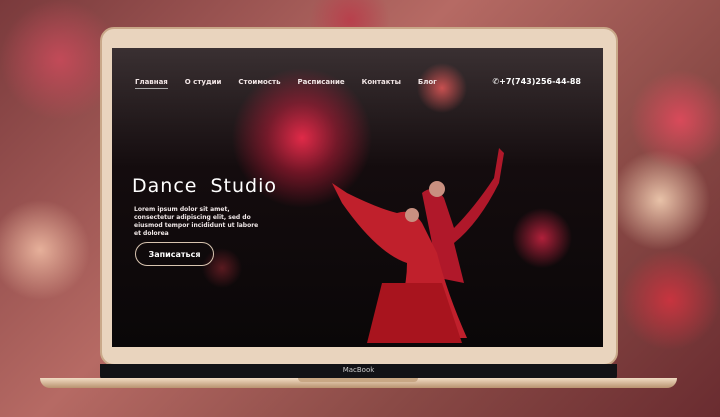 The height and width of the screenshot is (417, 720). What do you see at coordinates (381, 83) in the screenshot?
I see `nav-contacts: Контакты` at bounding box center [381, 83].